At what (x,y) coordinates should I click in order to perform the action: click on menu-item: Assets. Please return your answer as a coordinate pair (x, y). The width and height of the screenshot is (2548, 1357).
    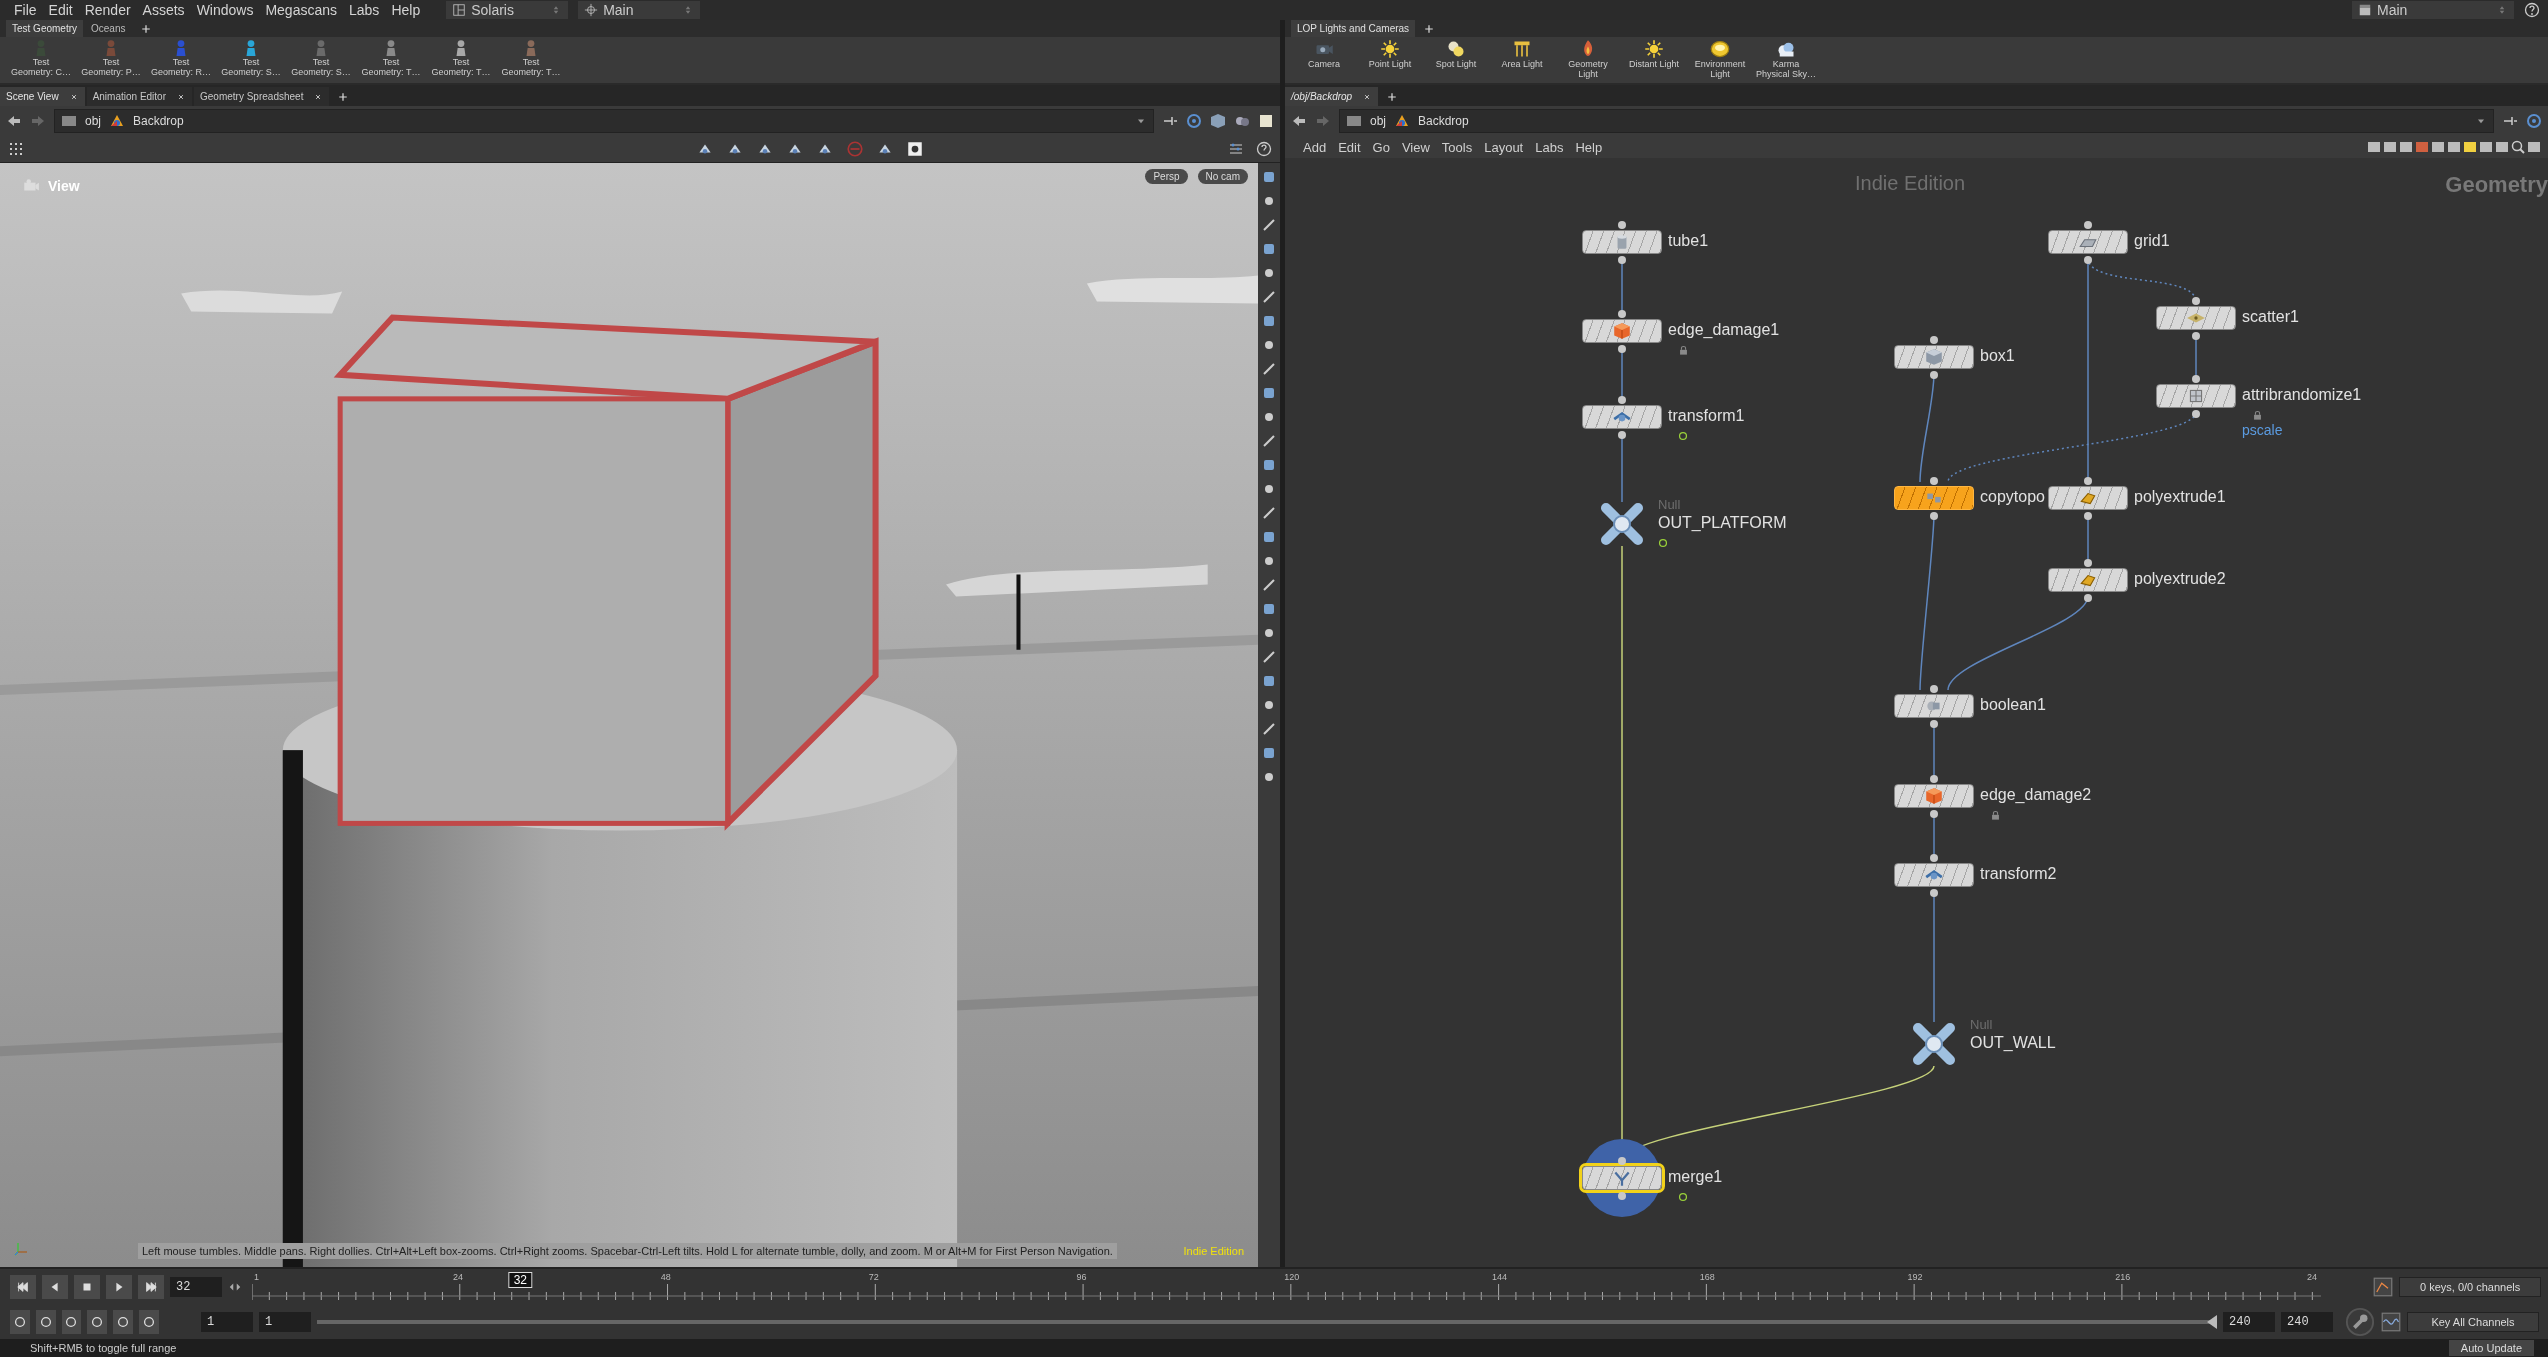
    Looking at the image, I should click on (163, 10).